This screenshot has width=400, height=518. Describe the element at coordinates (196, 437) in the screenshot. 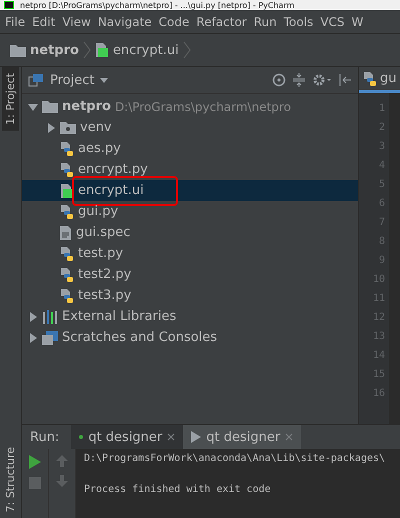

I see `play-icon` at that location.